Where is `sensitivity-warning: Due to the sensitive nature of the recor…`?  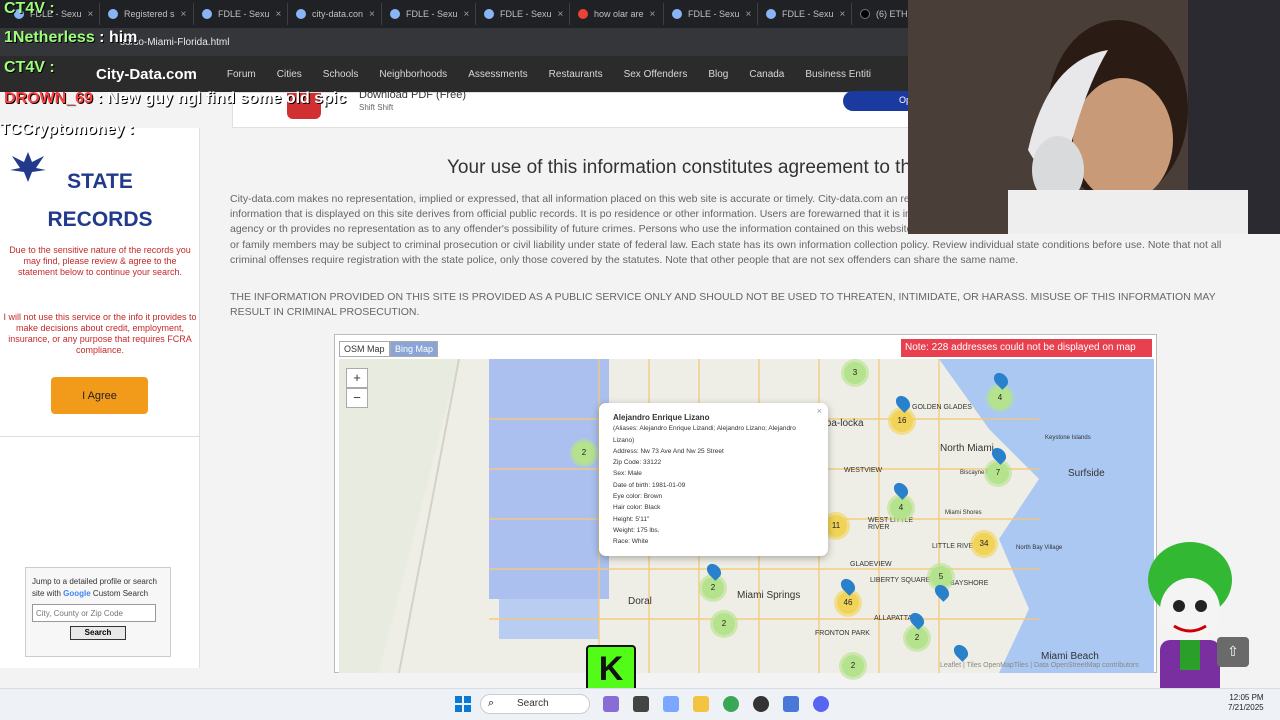
sensitivity-warning: Due to the sensitive nature of the recor… is located at coordinates (100, 261).